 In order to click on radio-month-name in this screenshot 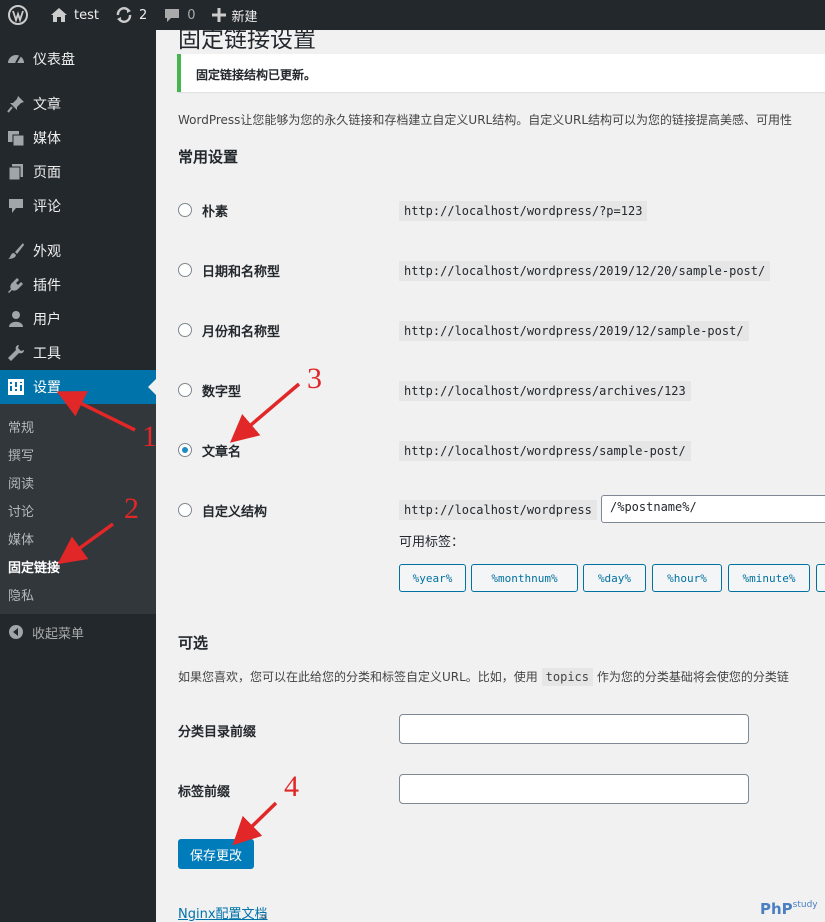, I will do `click(185, 330)`.